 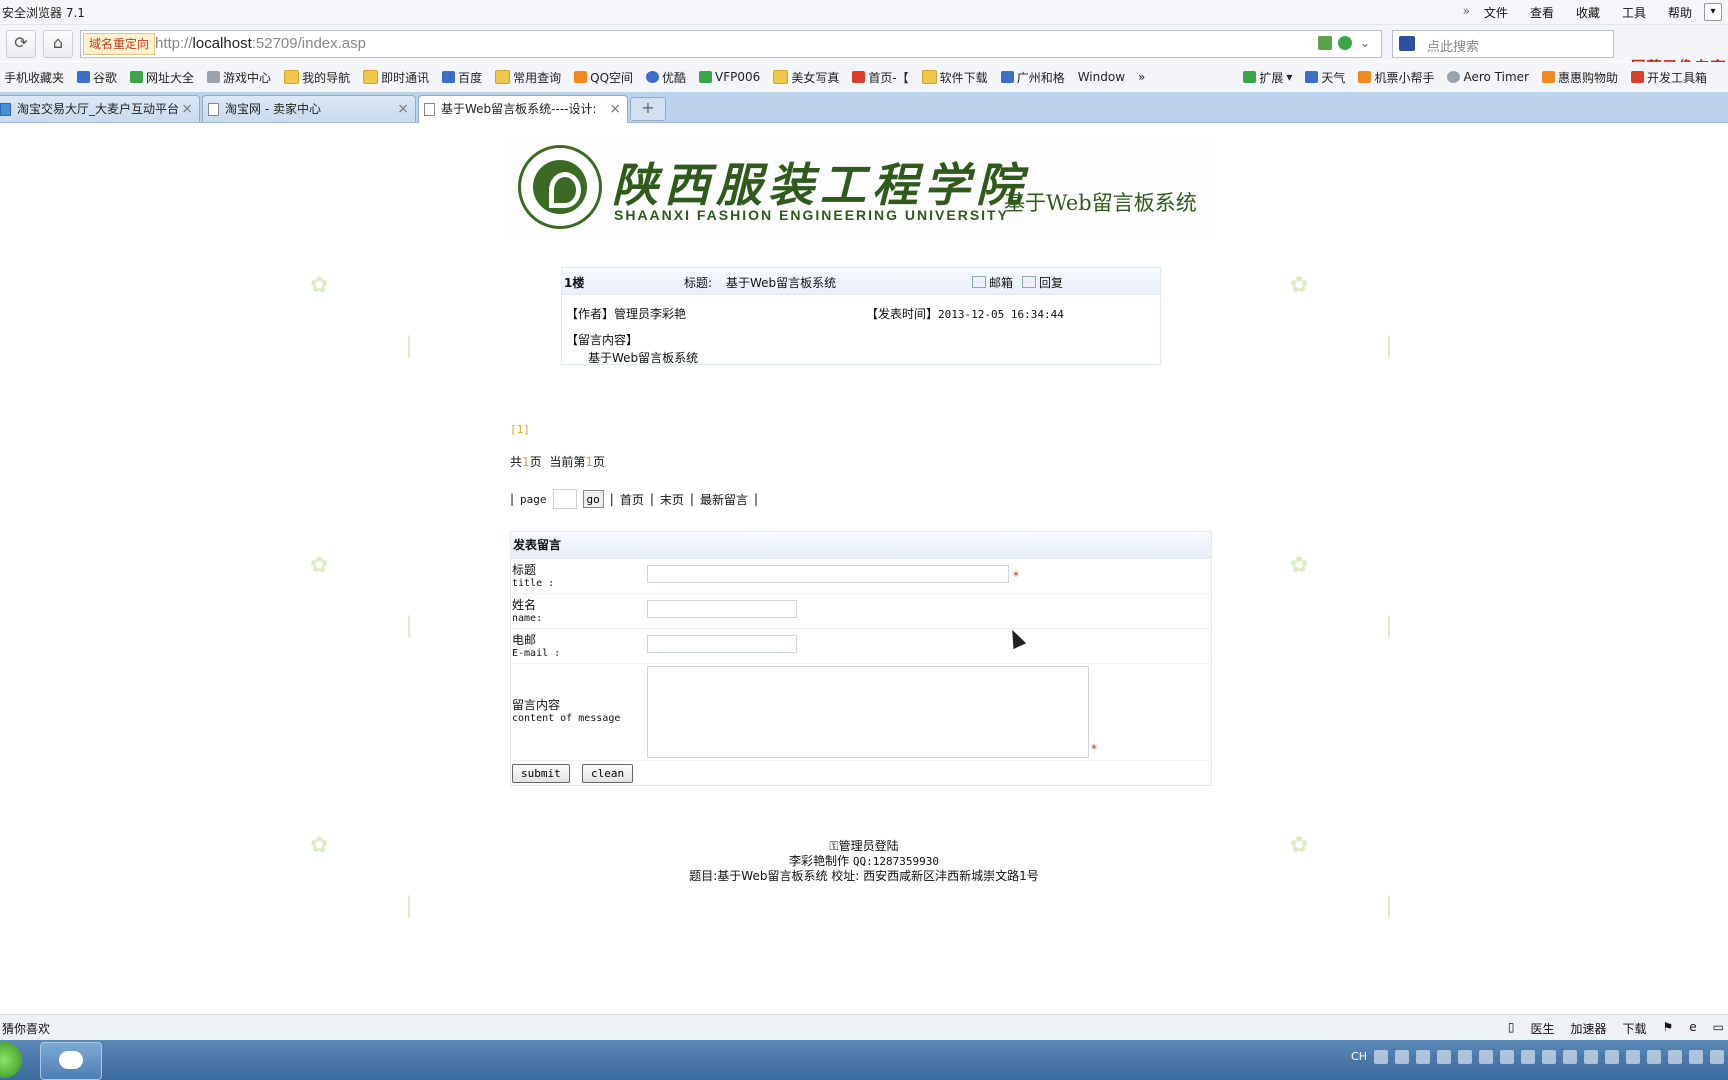 I want to click on site-icon, so click(x=137, y=77).